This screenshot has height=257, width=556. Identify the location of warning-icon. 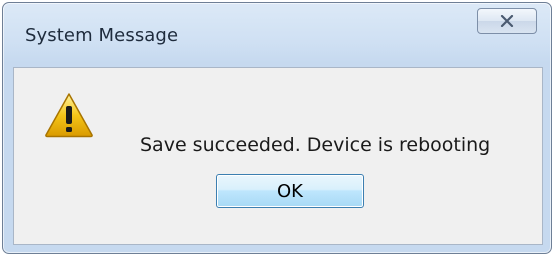
(69, 115).